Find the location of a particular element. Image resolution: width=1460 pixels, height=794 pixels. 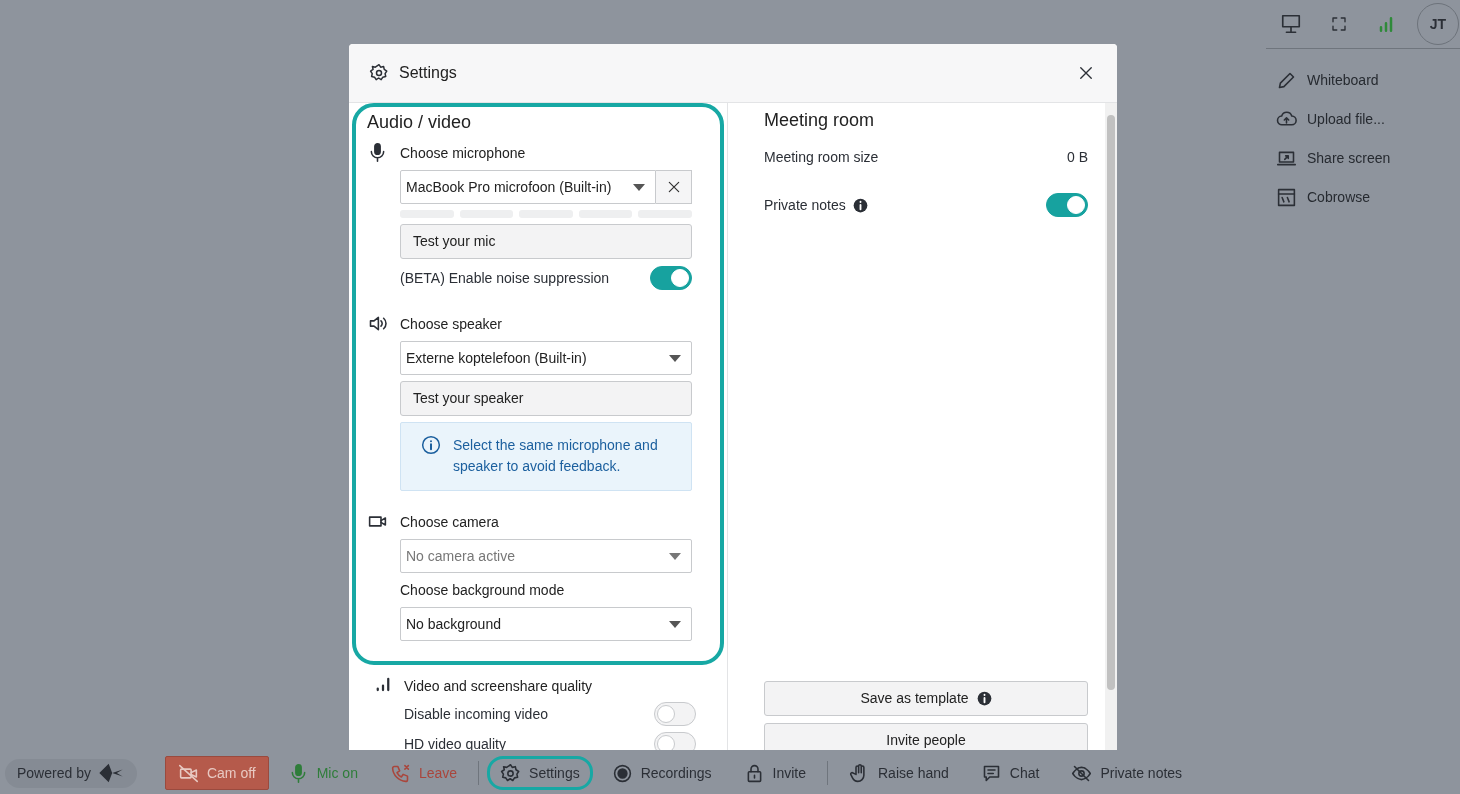

toolbar-button: Raise hand is located at coordinates (899, 773).